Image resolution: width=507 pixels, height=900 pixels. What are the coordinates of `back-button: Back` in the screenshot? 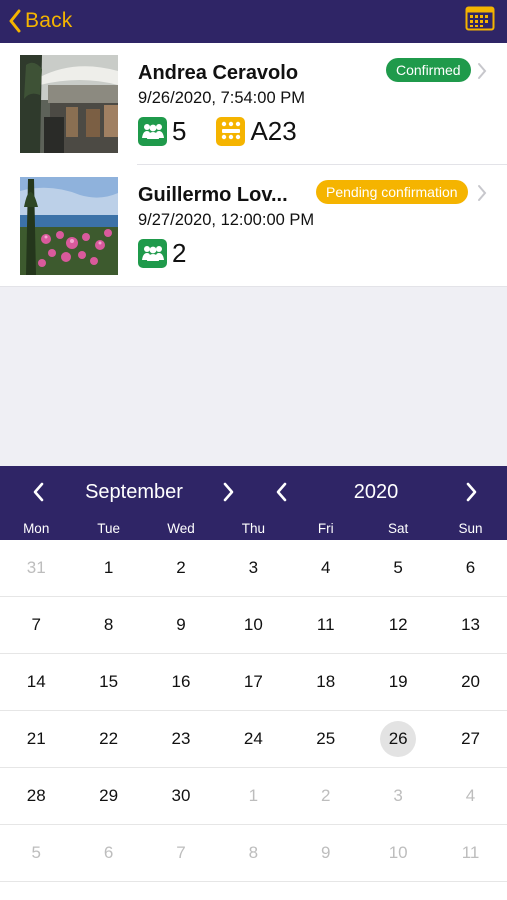 It's located at (40, 21).